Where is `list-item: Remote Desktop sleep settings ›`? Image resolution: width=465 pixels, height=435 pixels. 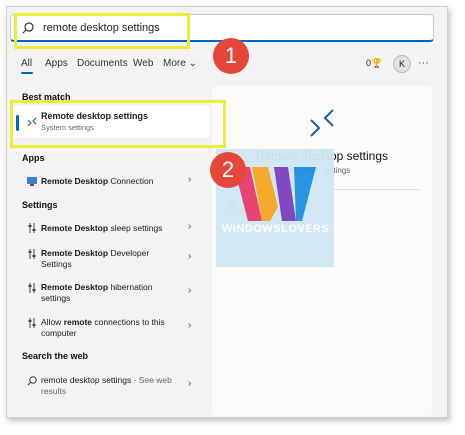
list-item: Remote Desktop sleep settings › is located at coordinates (110, 229).